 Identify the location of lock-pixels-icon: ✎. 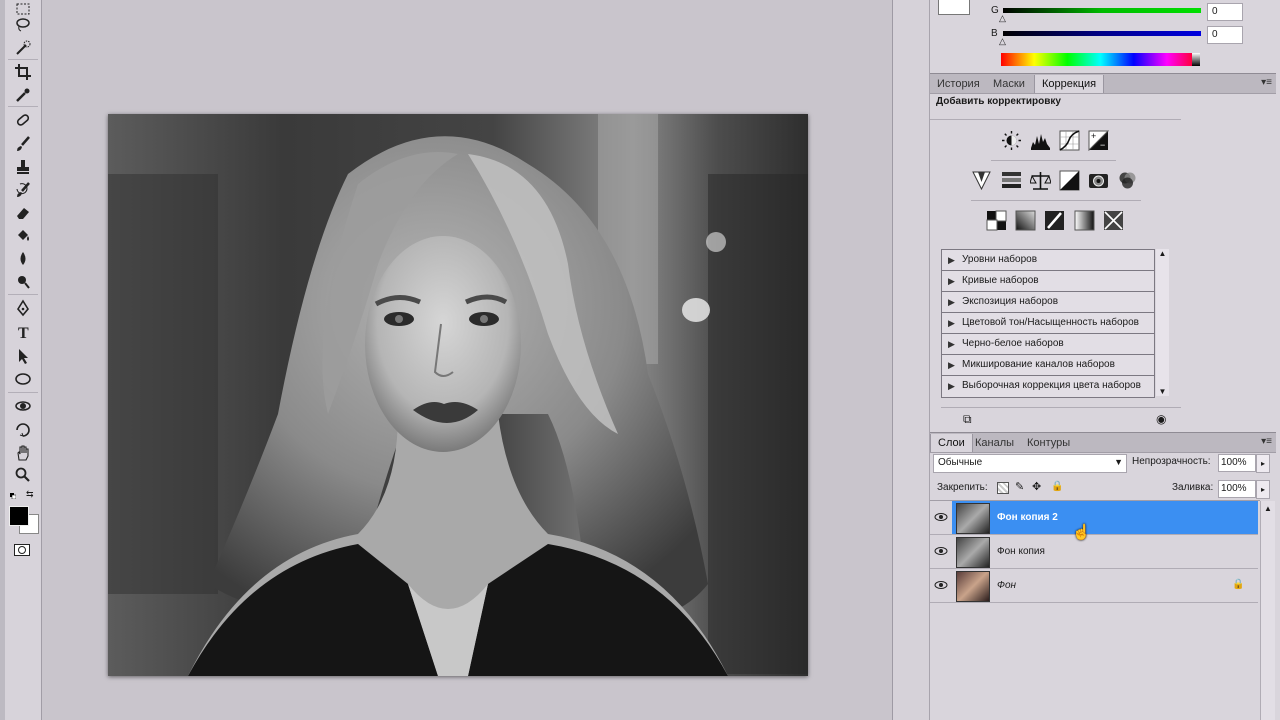
(1019, 486).